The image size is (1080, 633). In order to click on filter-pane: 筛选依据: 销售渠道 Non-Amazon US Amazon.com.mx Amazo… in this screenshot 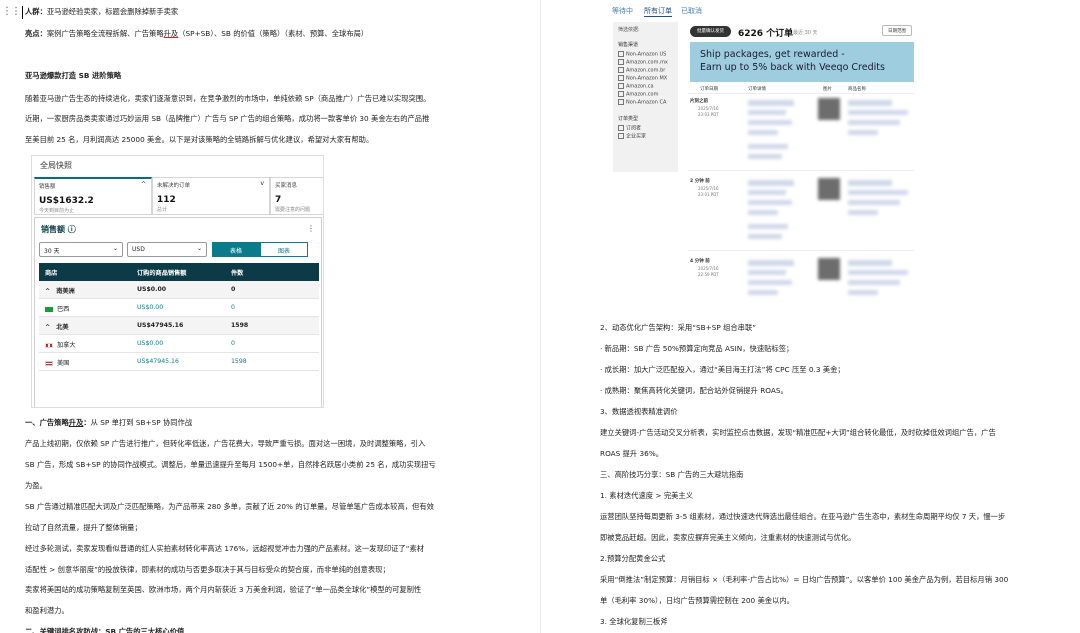, I will do `click(645, 97)`.